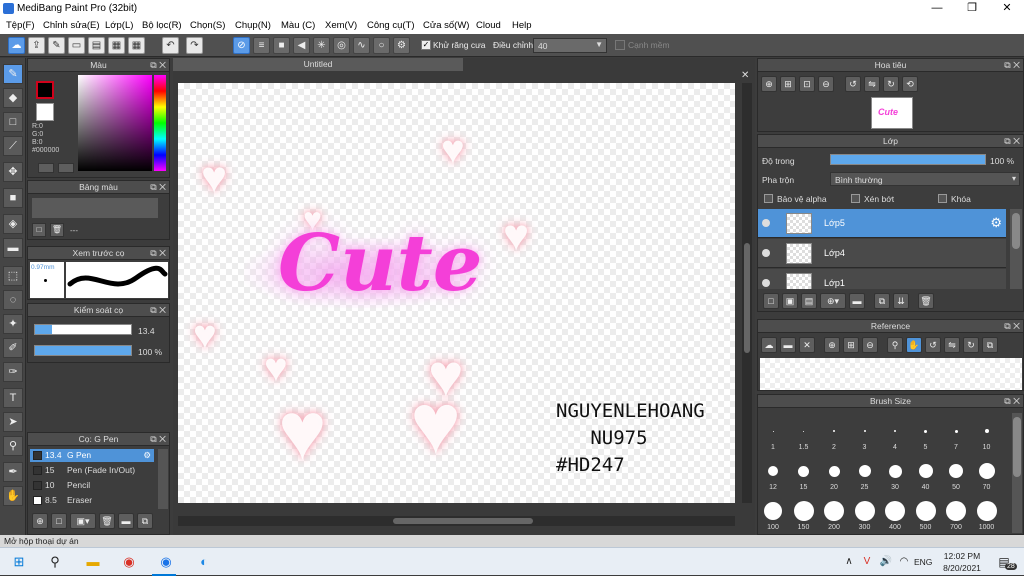 The height and width of the screenshot is (576, 1024). What do you see at coordinates (92, 470) in the screenshot?
I see `brush-item-pen-fade: 15 Pen (Fade In/Out)` at bounding box center [92, 470].